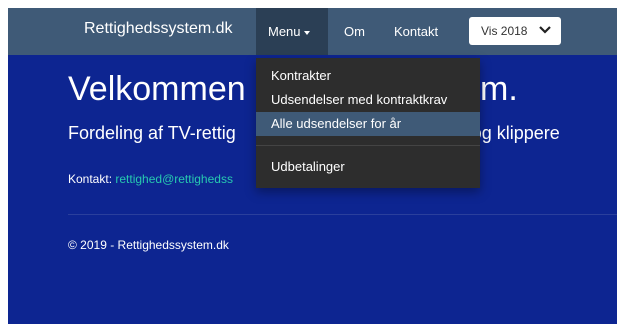 This screenshot has width=617, height=332. What do you see at coordinates (306, 32) in the screenshot?
I see `caret-down-icon` at bounding box center [306, 32].